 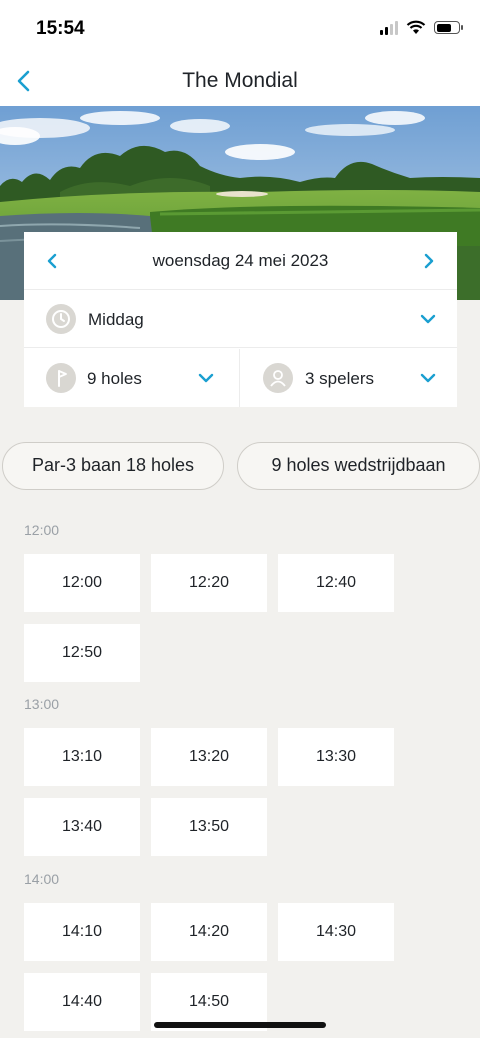 I want to click on options-row: 9 holes 3 spelers, so click(x=240, y=378).